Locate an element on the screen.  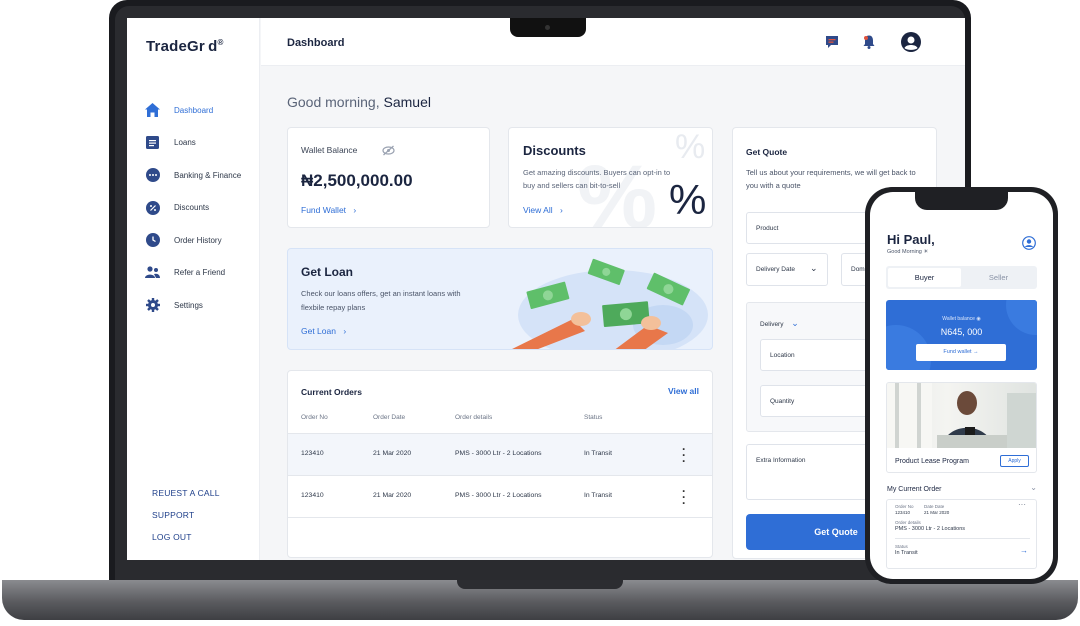
sidebar-item-banking: Banking & Finance is located at coordinates (193, 175).